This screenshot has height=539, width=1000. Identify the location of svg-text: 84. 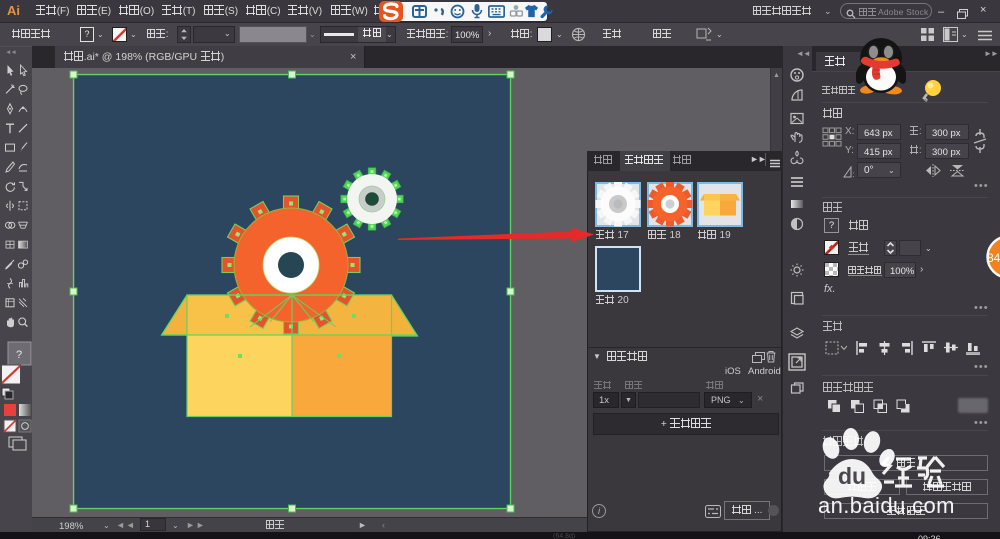
(993, 258).